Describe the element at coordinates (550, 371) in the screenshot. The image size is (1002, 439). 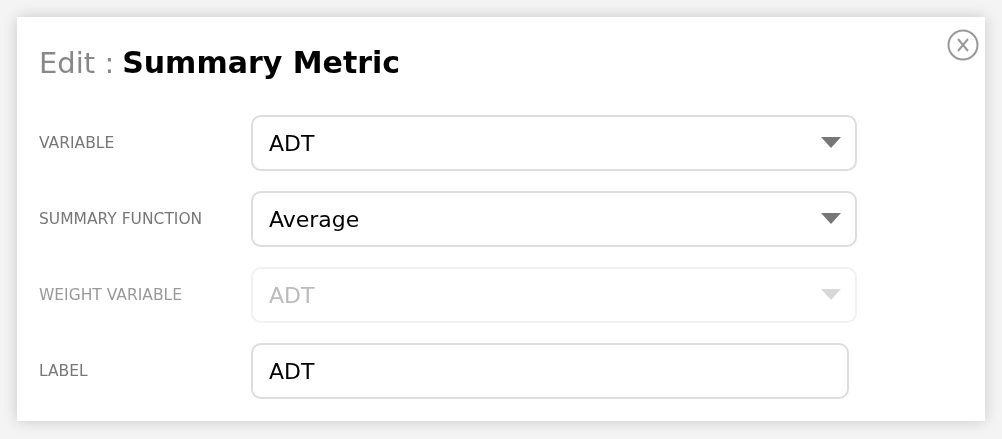
I see `input-field: ADT` at that location.